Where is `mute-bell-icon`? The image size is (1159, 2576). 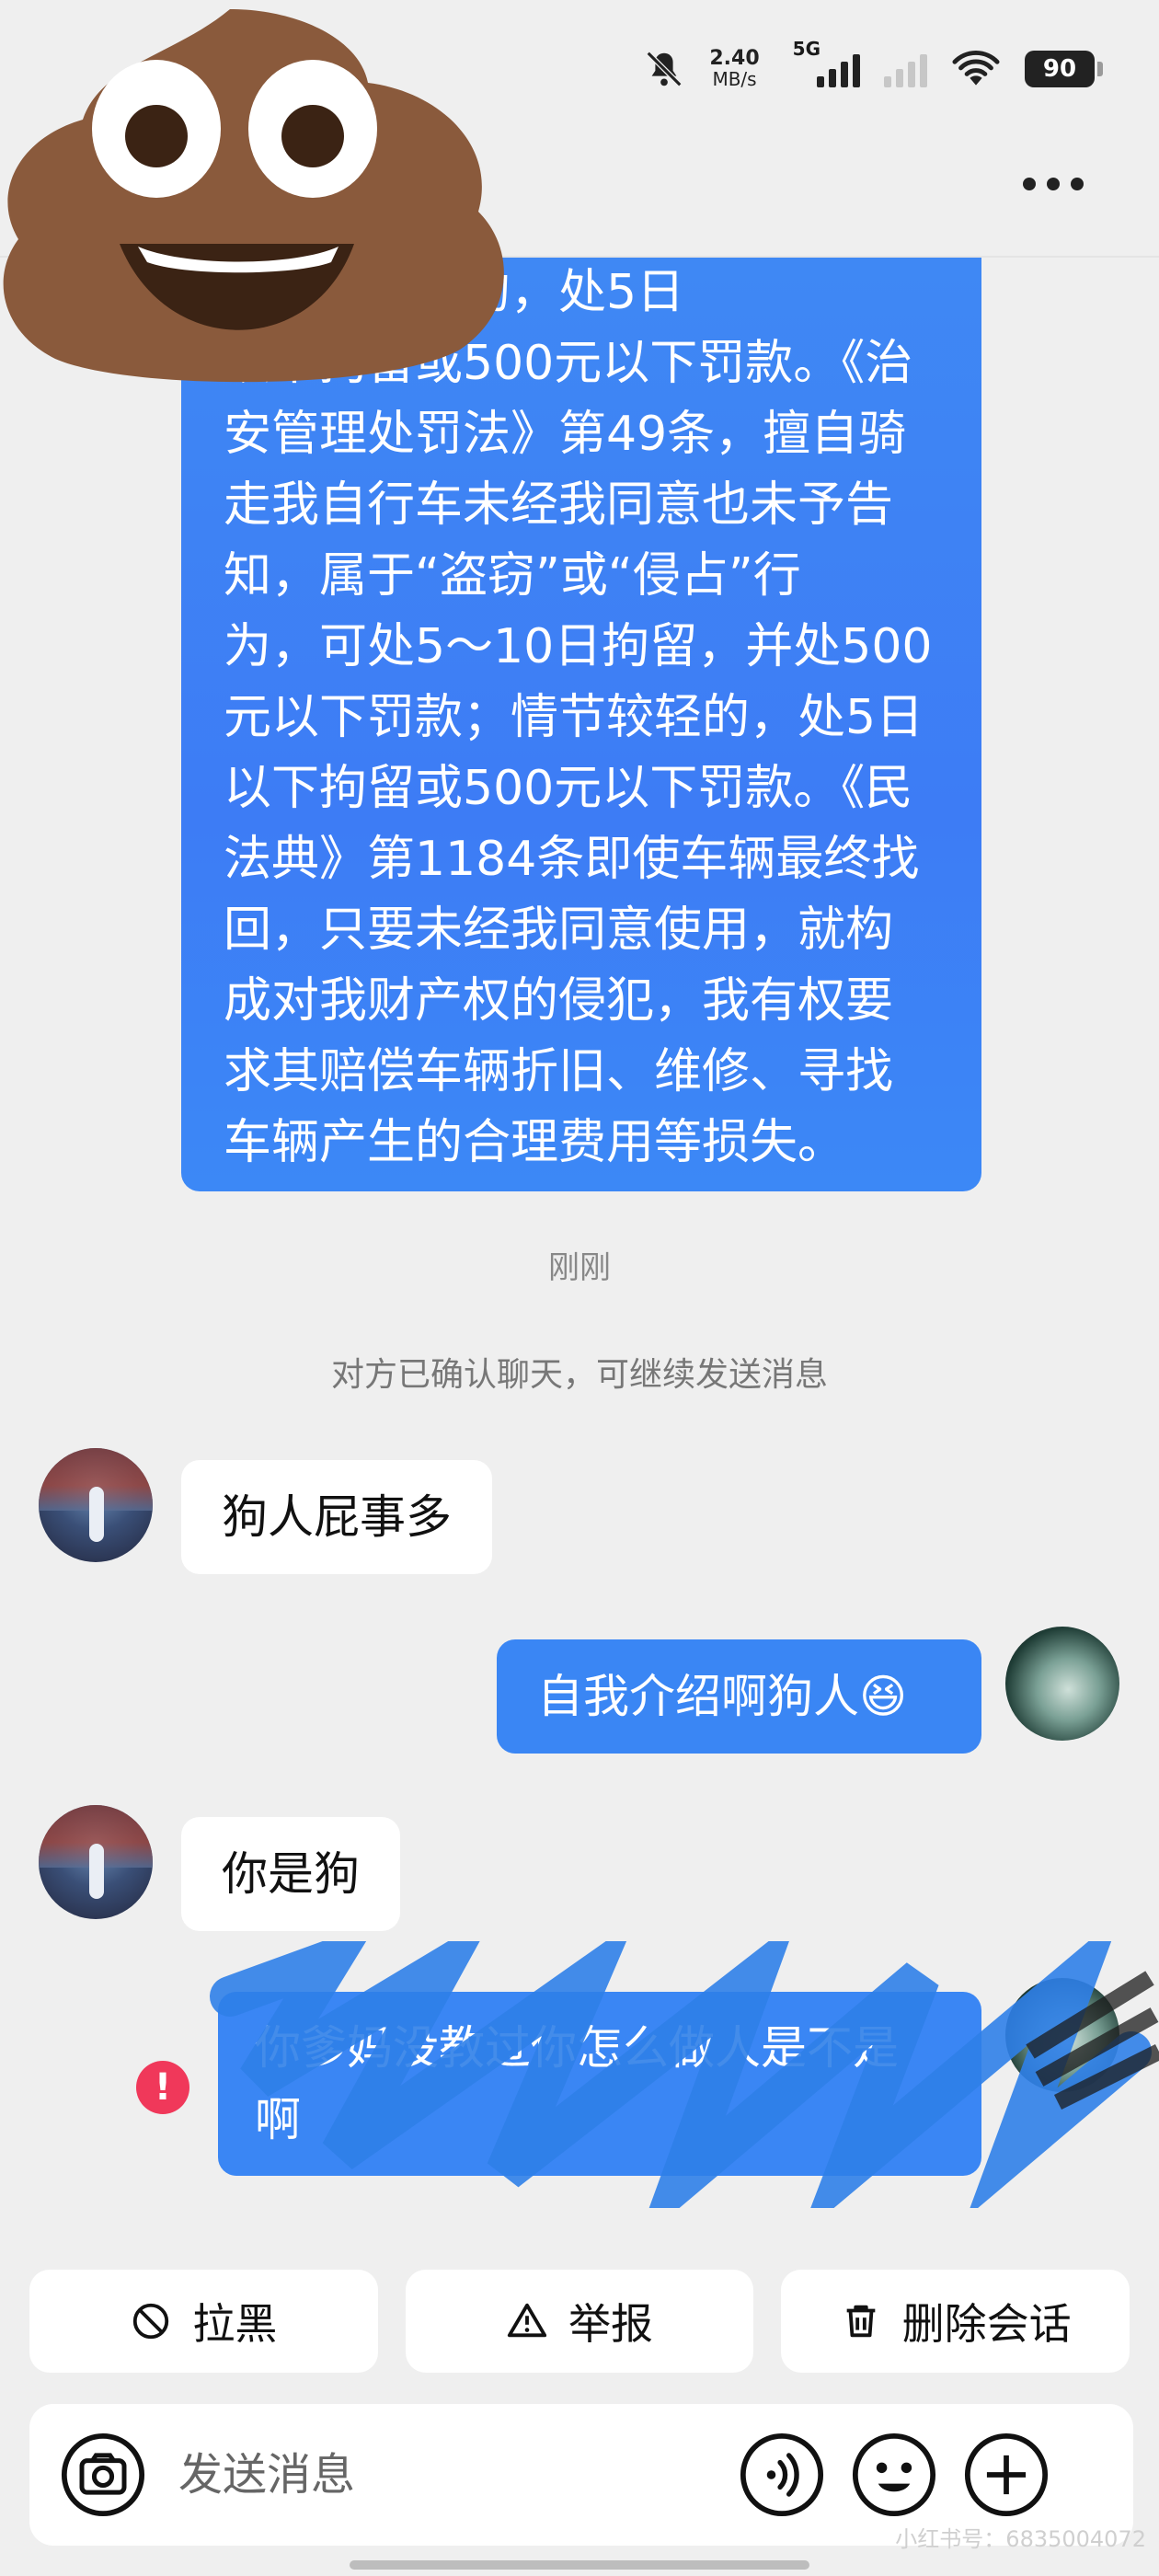
mute-bell-icon is located at coordinates (665, 69).